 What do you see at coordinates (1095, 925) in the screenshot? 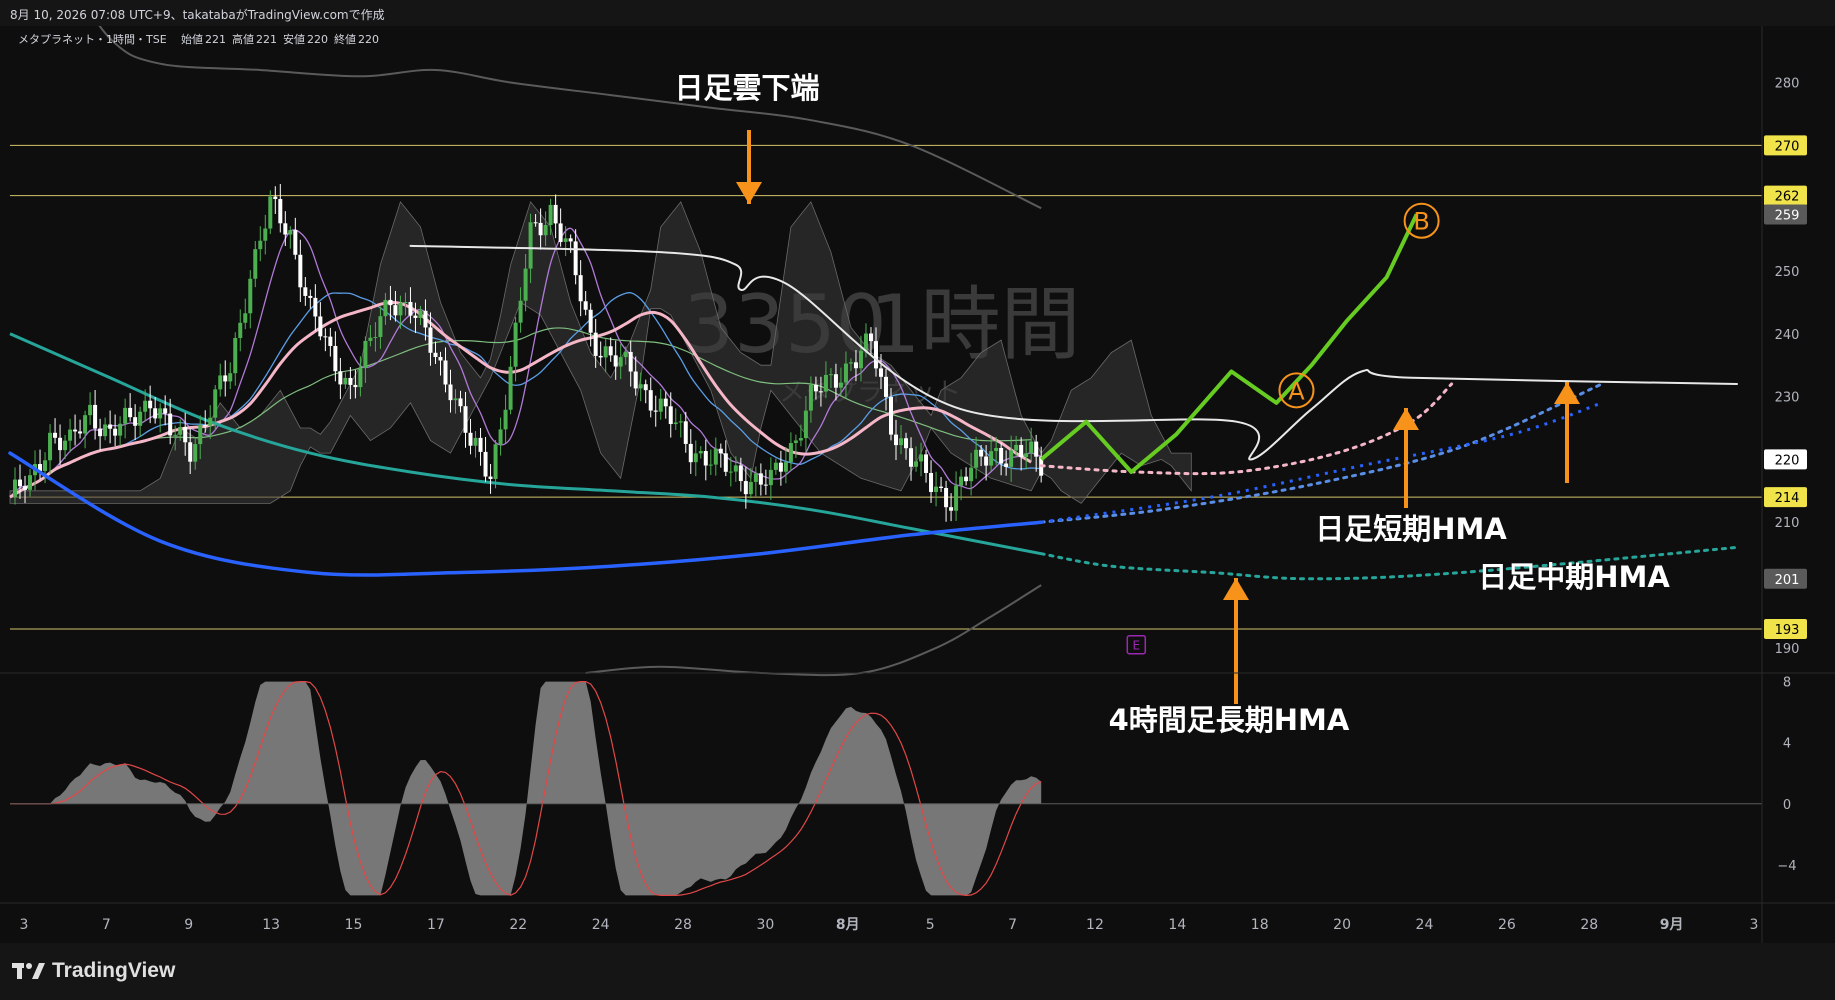
I see `x-tick-label: 12` at bounding box center [1095, 925].